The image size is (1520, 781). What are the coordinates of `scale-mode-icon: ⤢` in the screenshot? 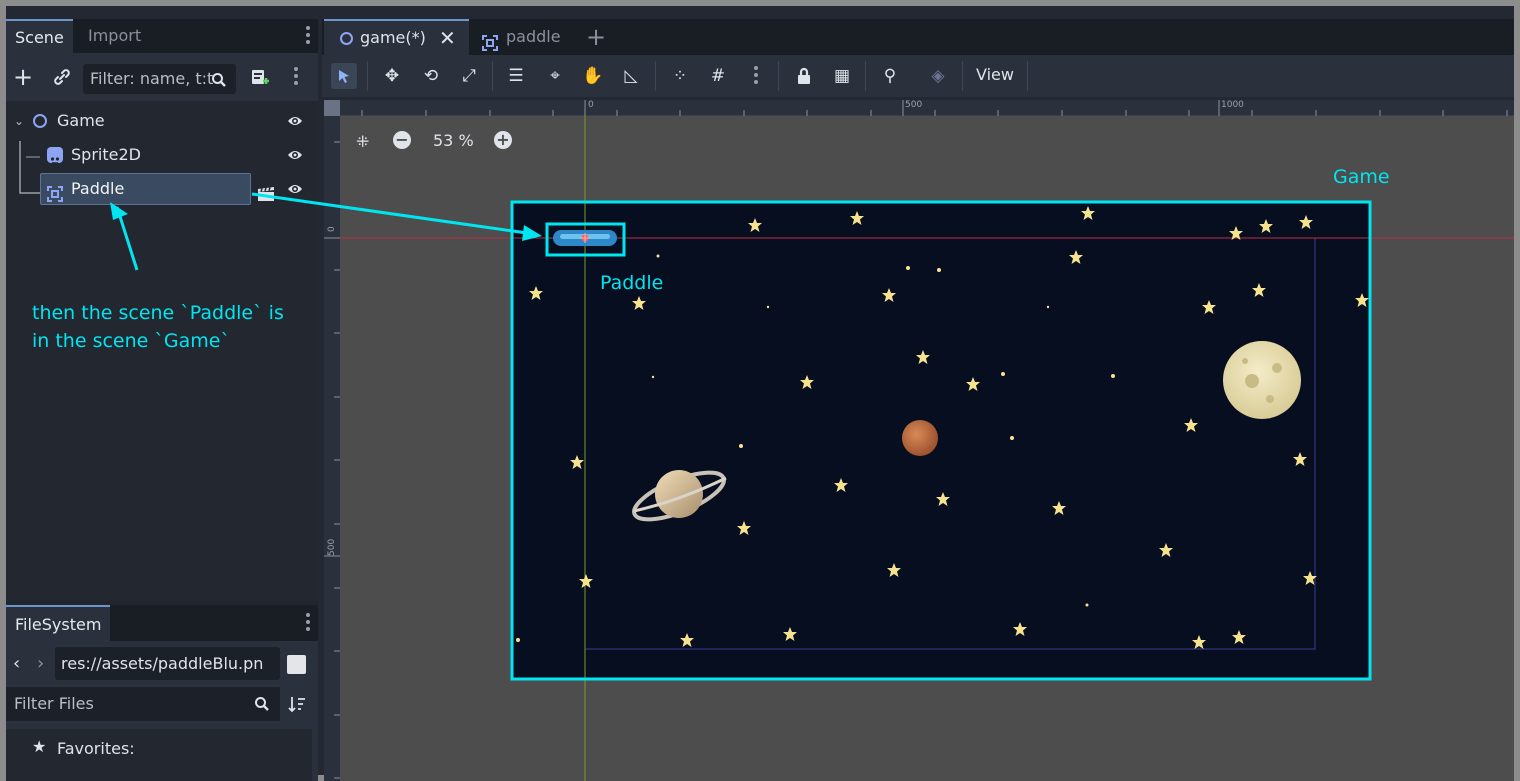 It's located at (469, 76).